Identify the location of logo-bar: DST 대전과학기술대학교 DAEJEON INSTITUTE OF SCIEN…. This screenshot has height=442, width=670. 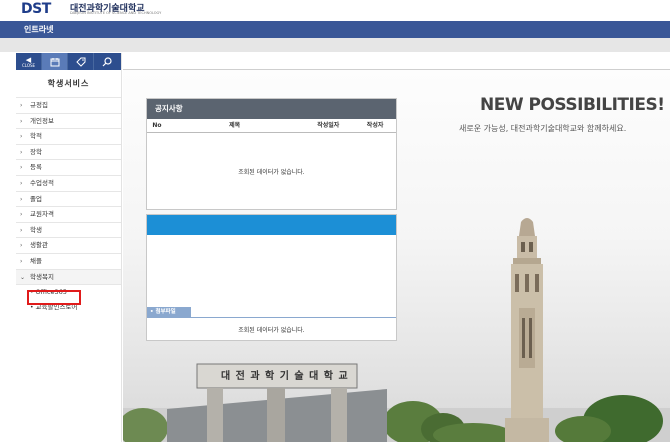
(335, 10).